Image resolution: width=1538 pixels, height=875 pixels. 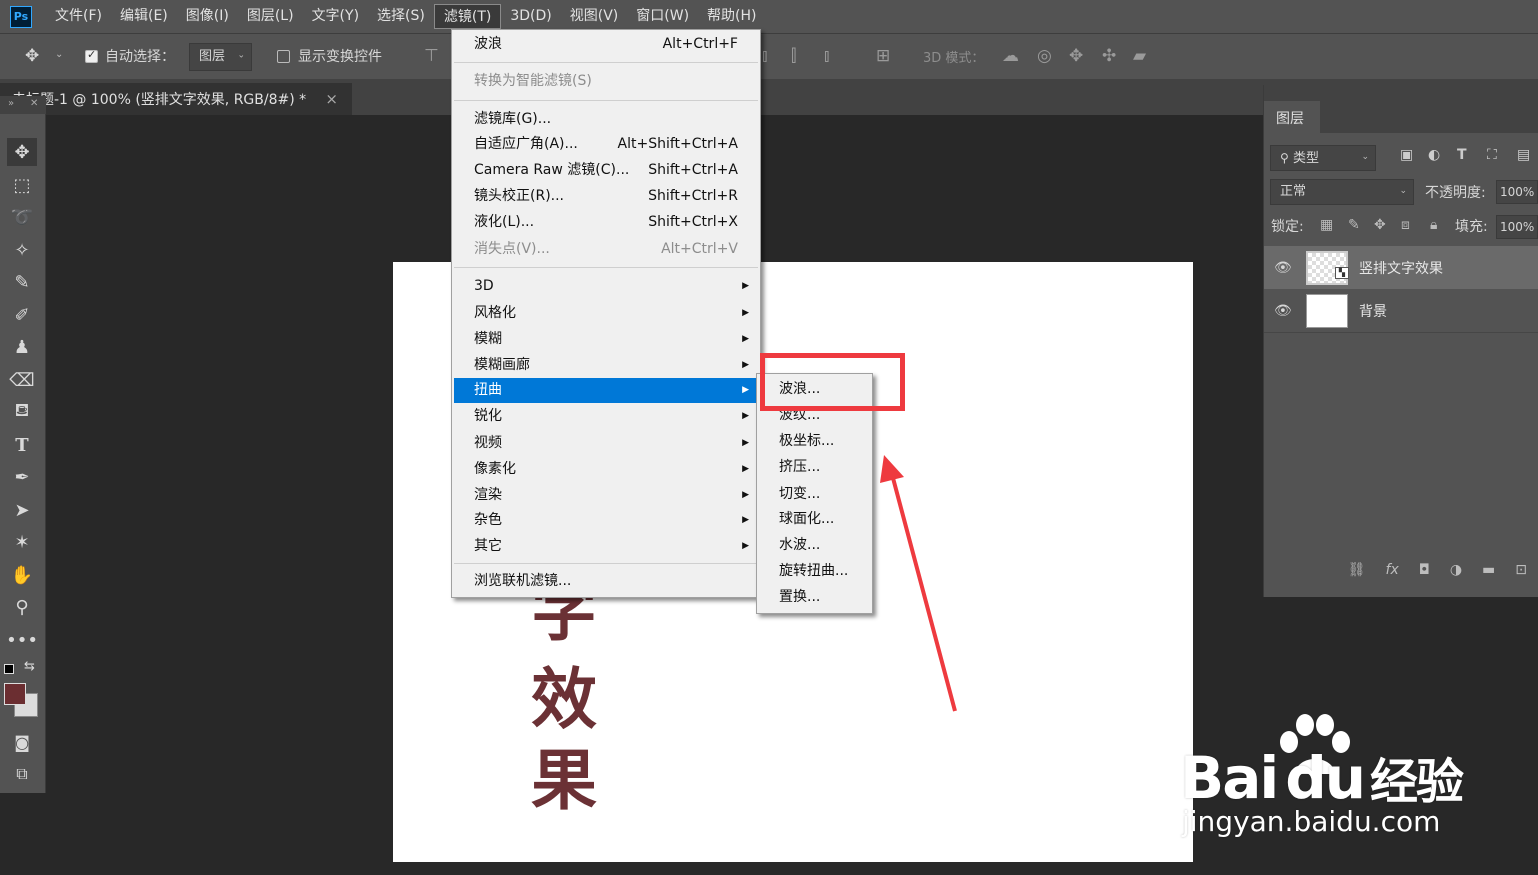 What do you see at coordinates (606, 546) in the screenshot?
I see `menu-item-other: 其它 ▶` at bounding box center [606, 546].